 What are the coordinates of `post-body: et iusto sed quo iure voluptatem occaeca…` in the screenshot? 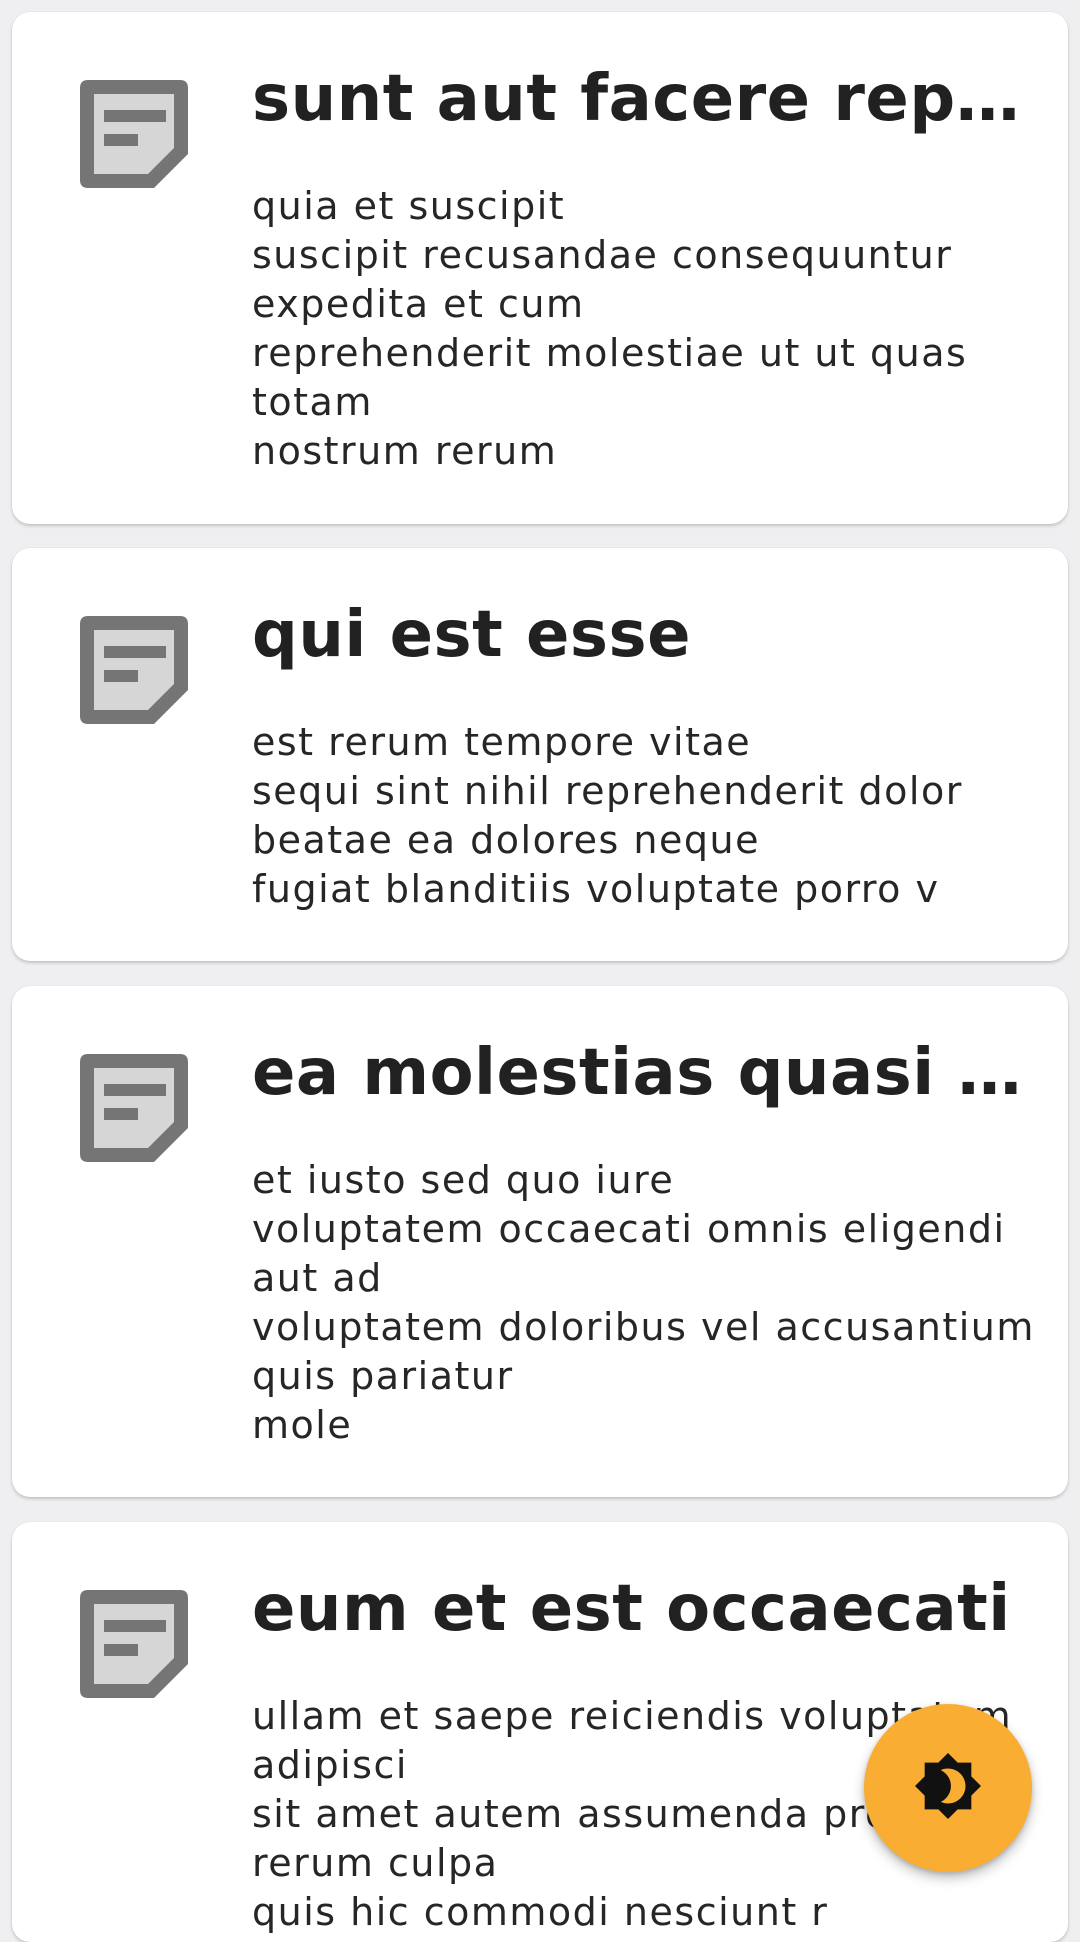 It's located at (643, 1302).